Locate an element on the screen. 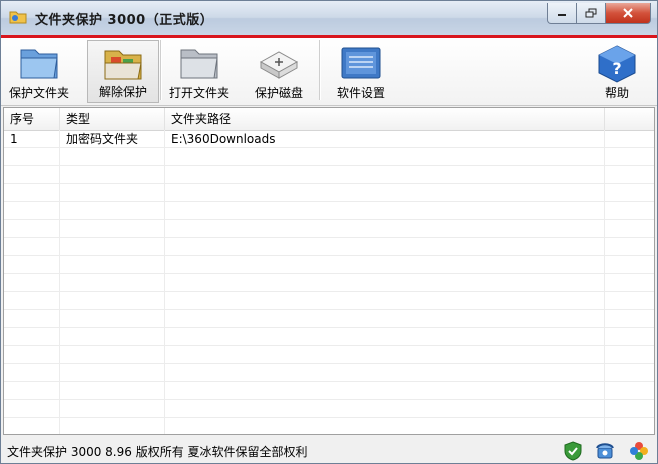  restore-button is located at coordinates (591, 13).